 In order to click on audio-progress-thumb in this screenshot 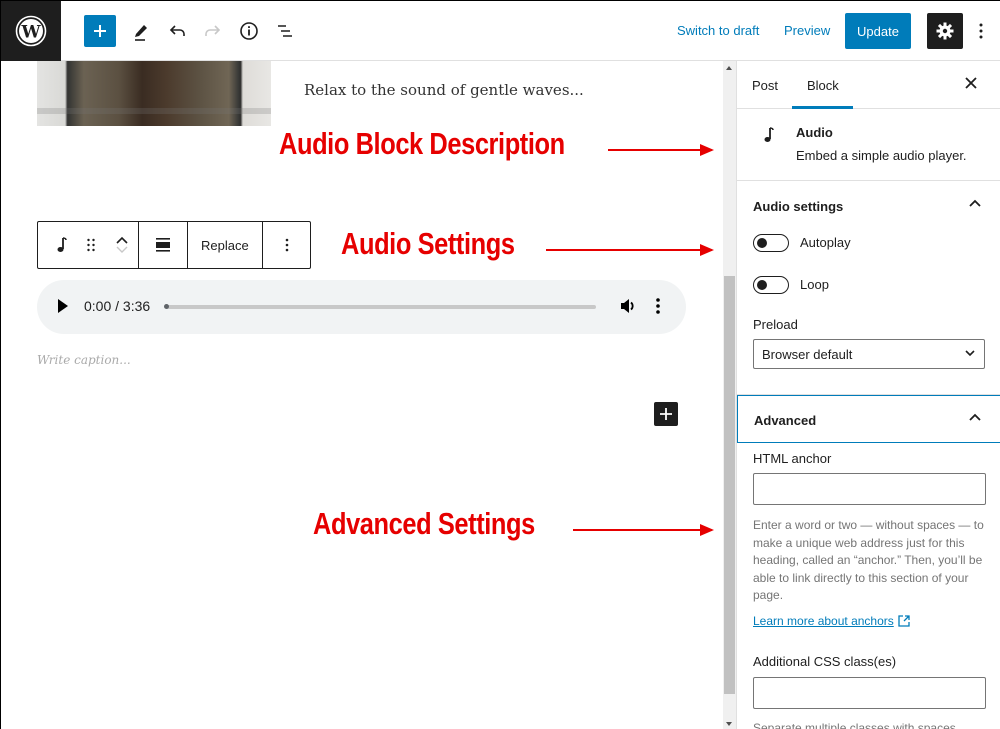, I will do `click(166, 306)`.